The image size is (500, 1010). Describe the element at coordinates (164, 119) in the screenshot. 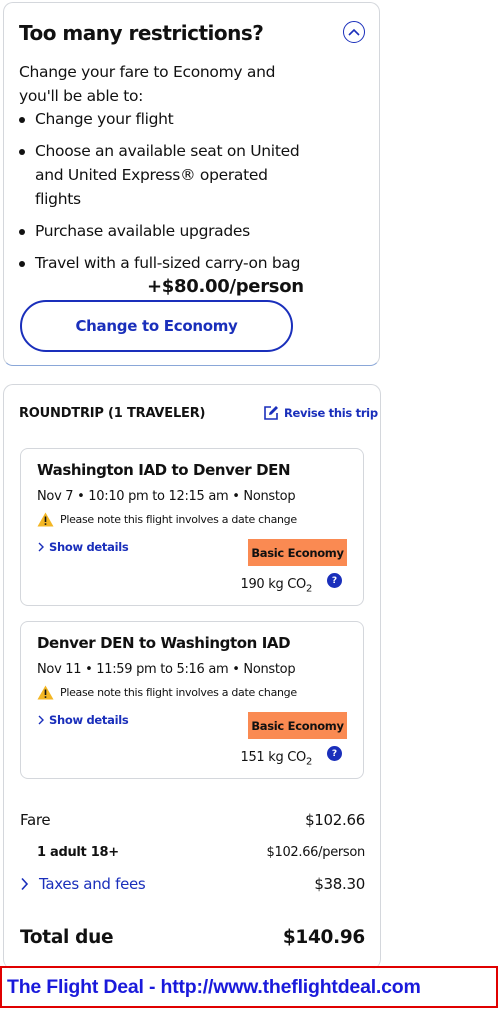

I see `benefit-item: Change your flight` at that location.